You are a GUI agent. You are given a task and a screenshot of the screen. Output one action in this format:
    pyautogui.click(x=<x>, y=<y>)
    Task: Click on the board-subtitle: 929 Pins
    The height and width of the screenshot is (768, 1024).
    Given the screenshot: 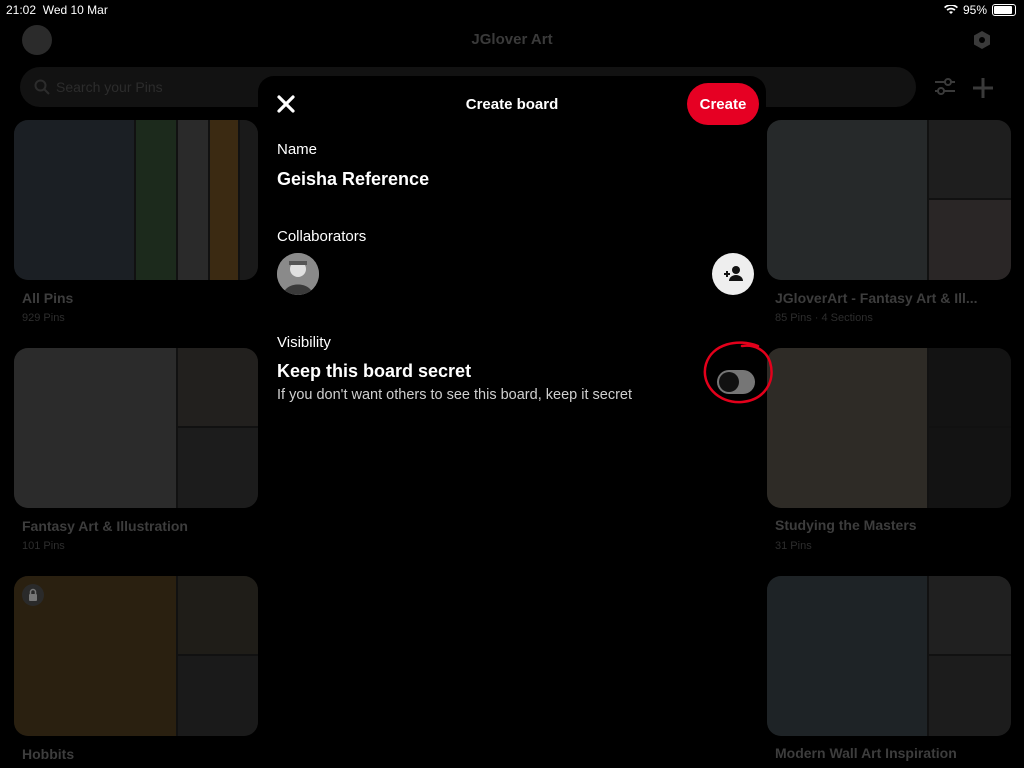 What is the action you would take?
    pyautogui.click(x=43, y=318)
    